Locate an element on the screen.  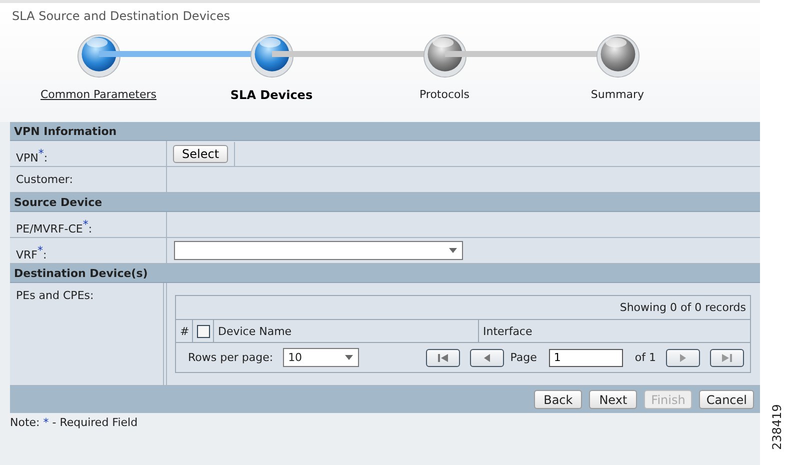
last-page-button is located at coordinates (727, 357).